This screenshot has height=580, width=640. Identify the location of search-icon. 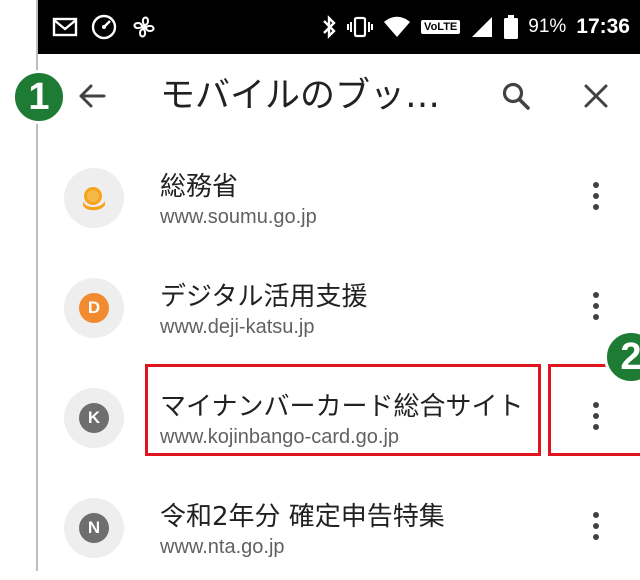
(516, 96).